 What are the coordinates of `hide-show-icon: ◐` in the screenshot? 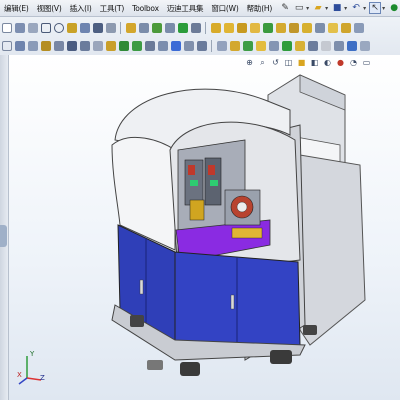 It's located at (328, 63).